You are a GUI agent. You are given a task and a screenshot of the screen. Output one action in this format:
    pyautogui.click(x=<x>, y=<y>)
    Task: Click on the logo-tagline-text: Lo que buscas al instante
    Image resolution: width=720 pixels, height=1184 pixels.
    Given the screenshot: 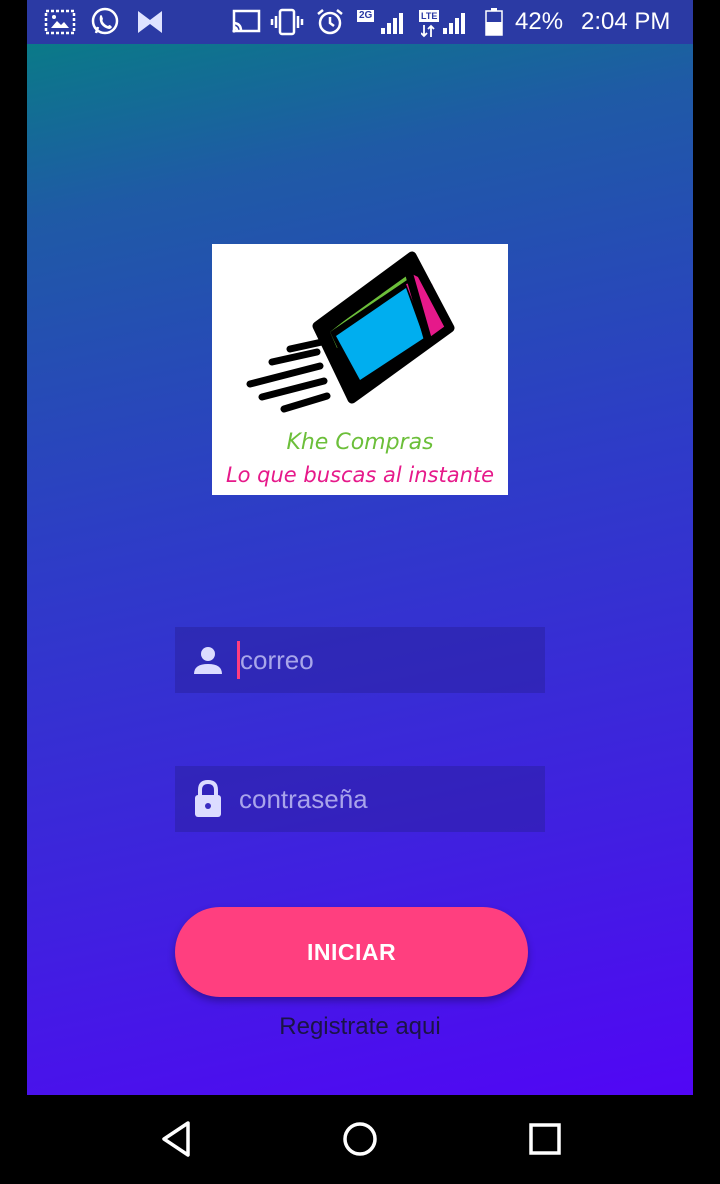 What is the action you would take?
    pyautogui.click(x=360, y=475)
    